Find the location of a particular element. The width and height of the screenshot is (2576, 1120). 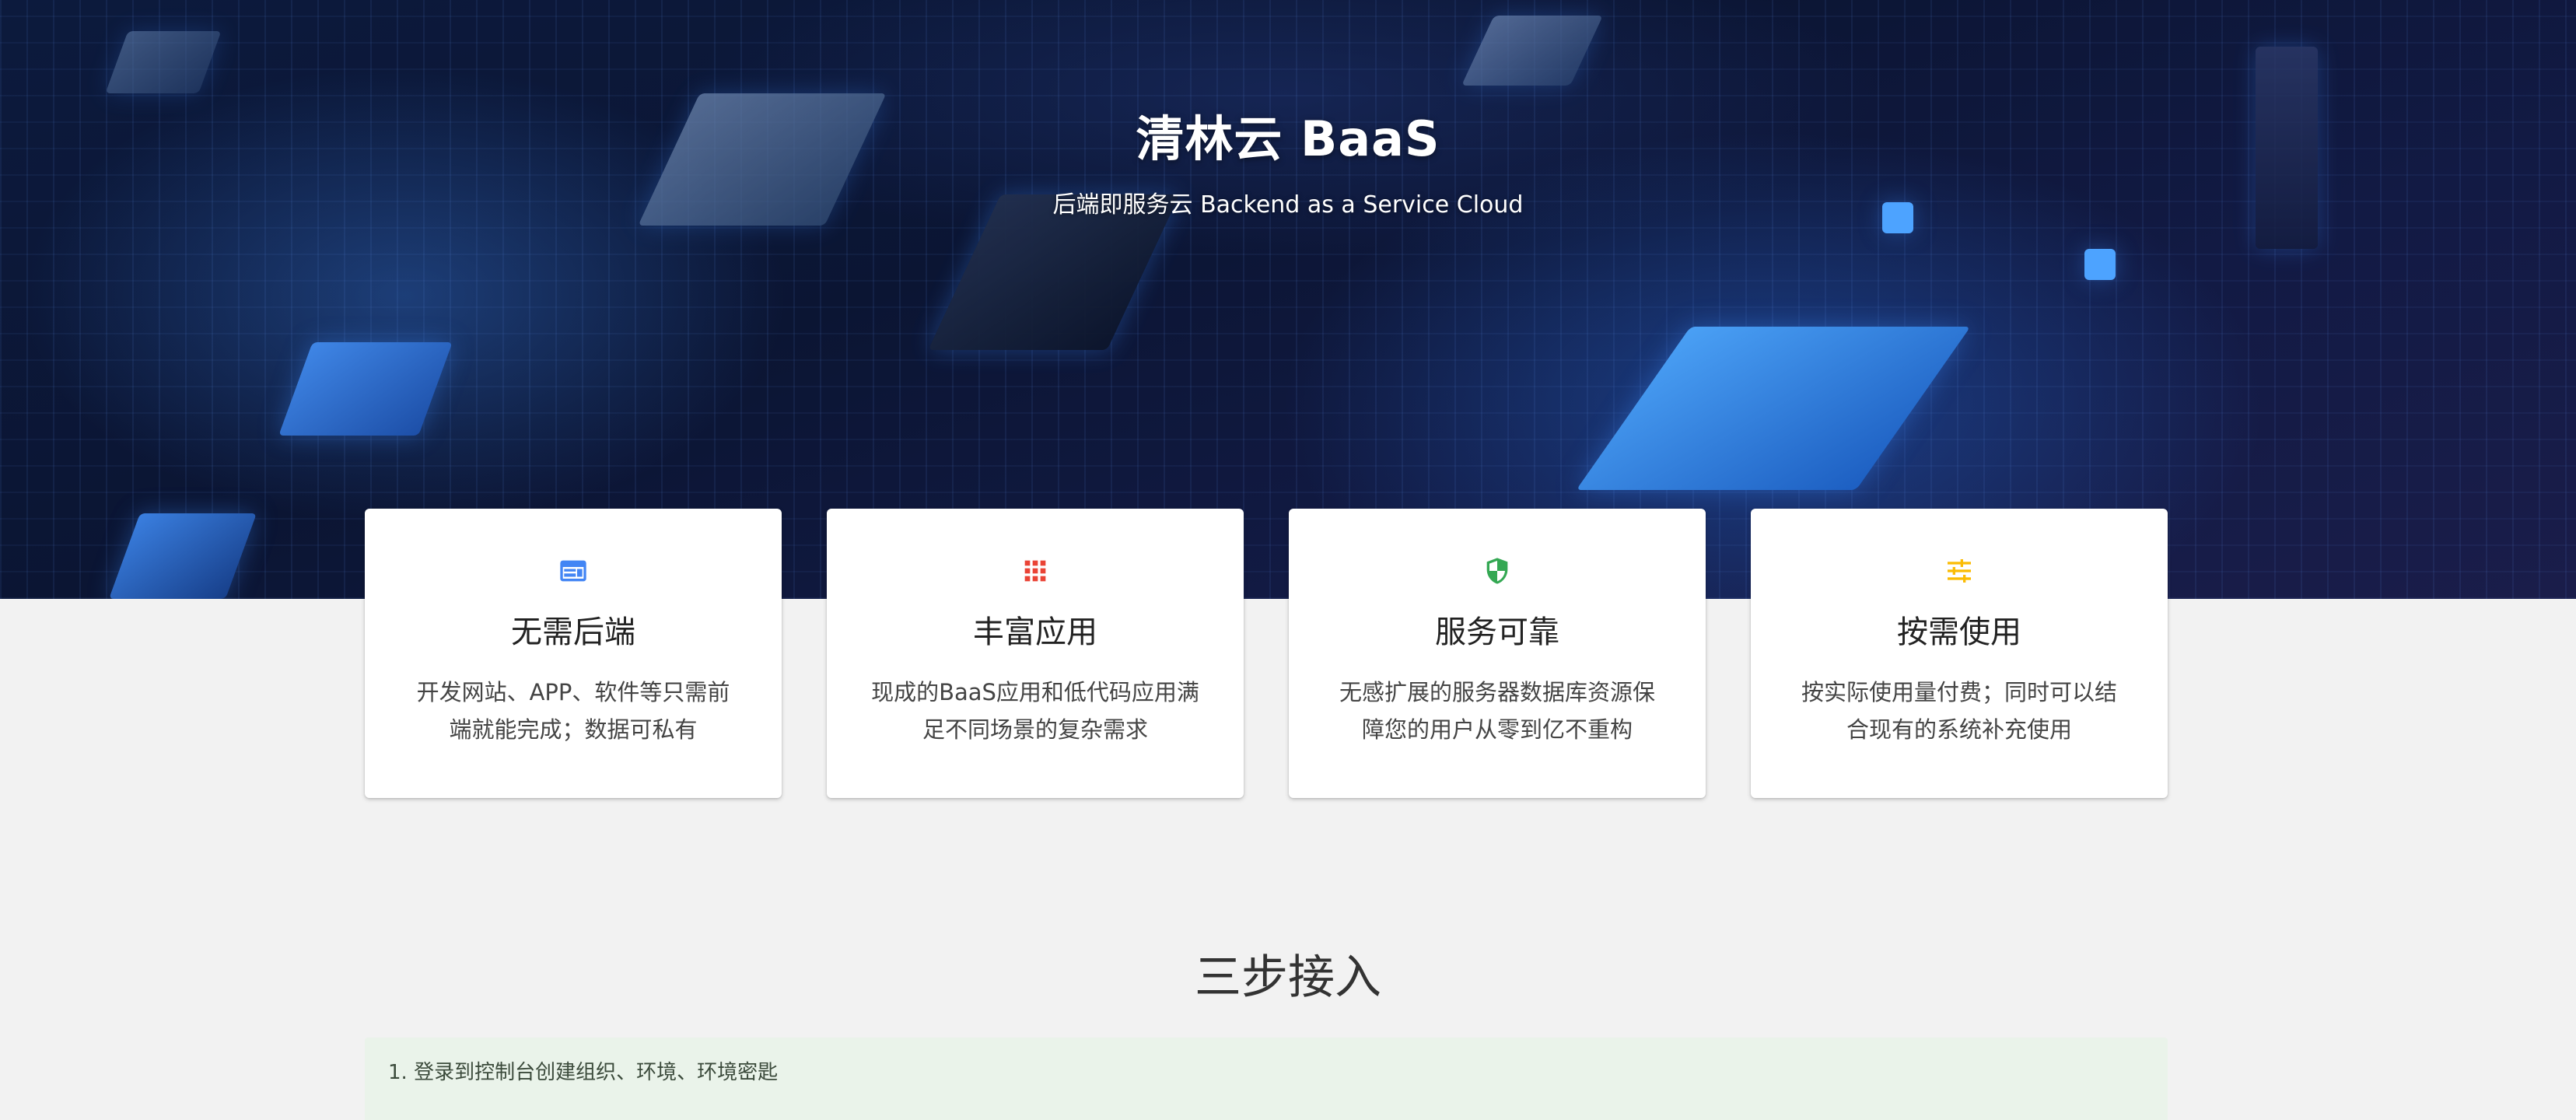

hero-decor-block is located at coordinates (2100, 265).